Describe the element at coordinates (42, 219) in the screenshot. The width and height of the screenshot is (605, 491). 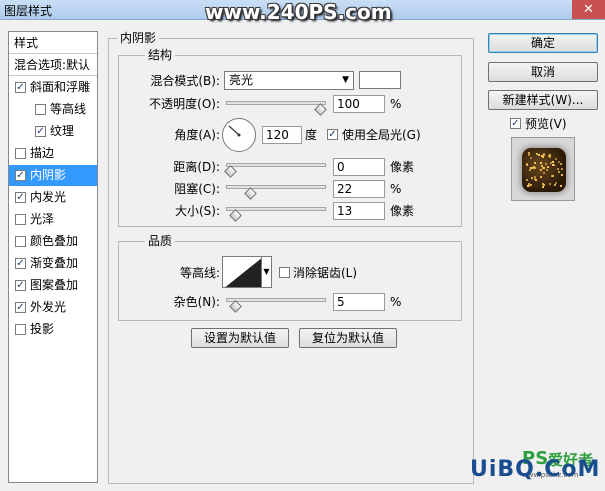
I see `style-list-label: 光泽` at that location.